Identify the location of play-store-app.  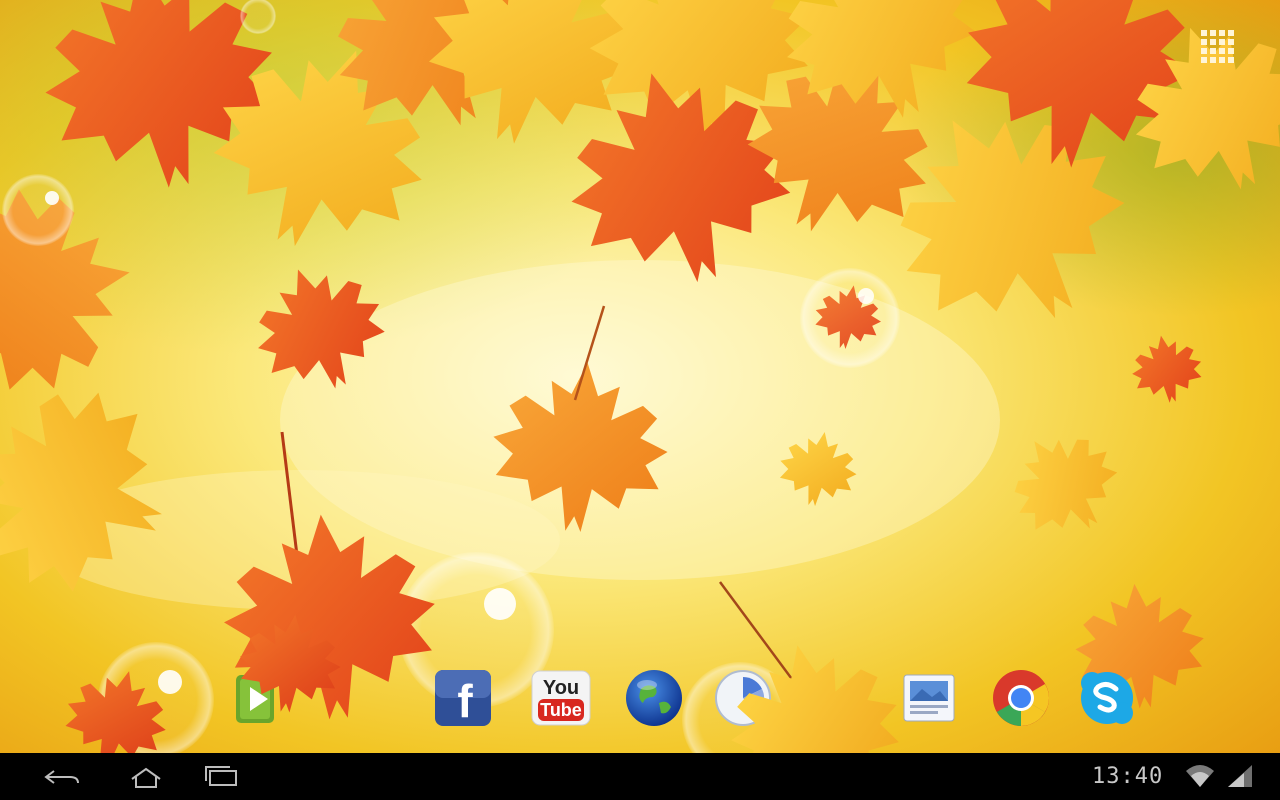
(257, 698).